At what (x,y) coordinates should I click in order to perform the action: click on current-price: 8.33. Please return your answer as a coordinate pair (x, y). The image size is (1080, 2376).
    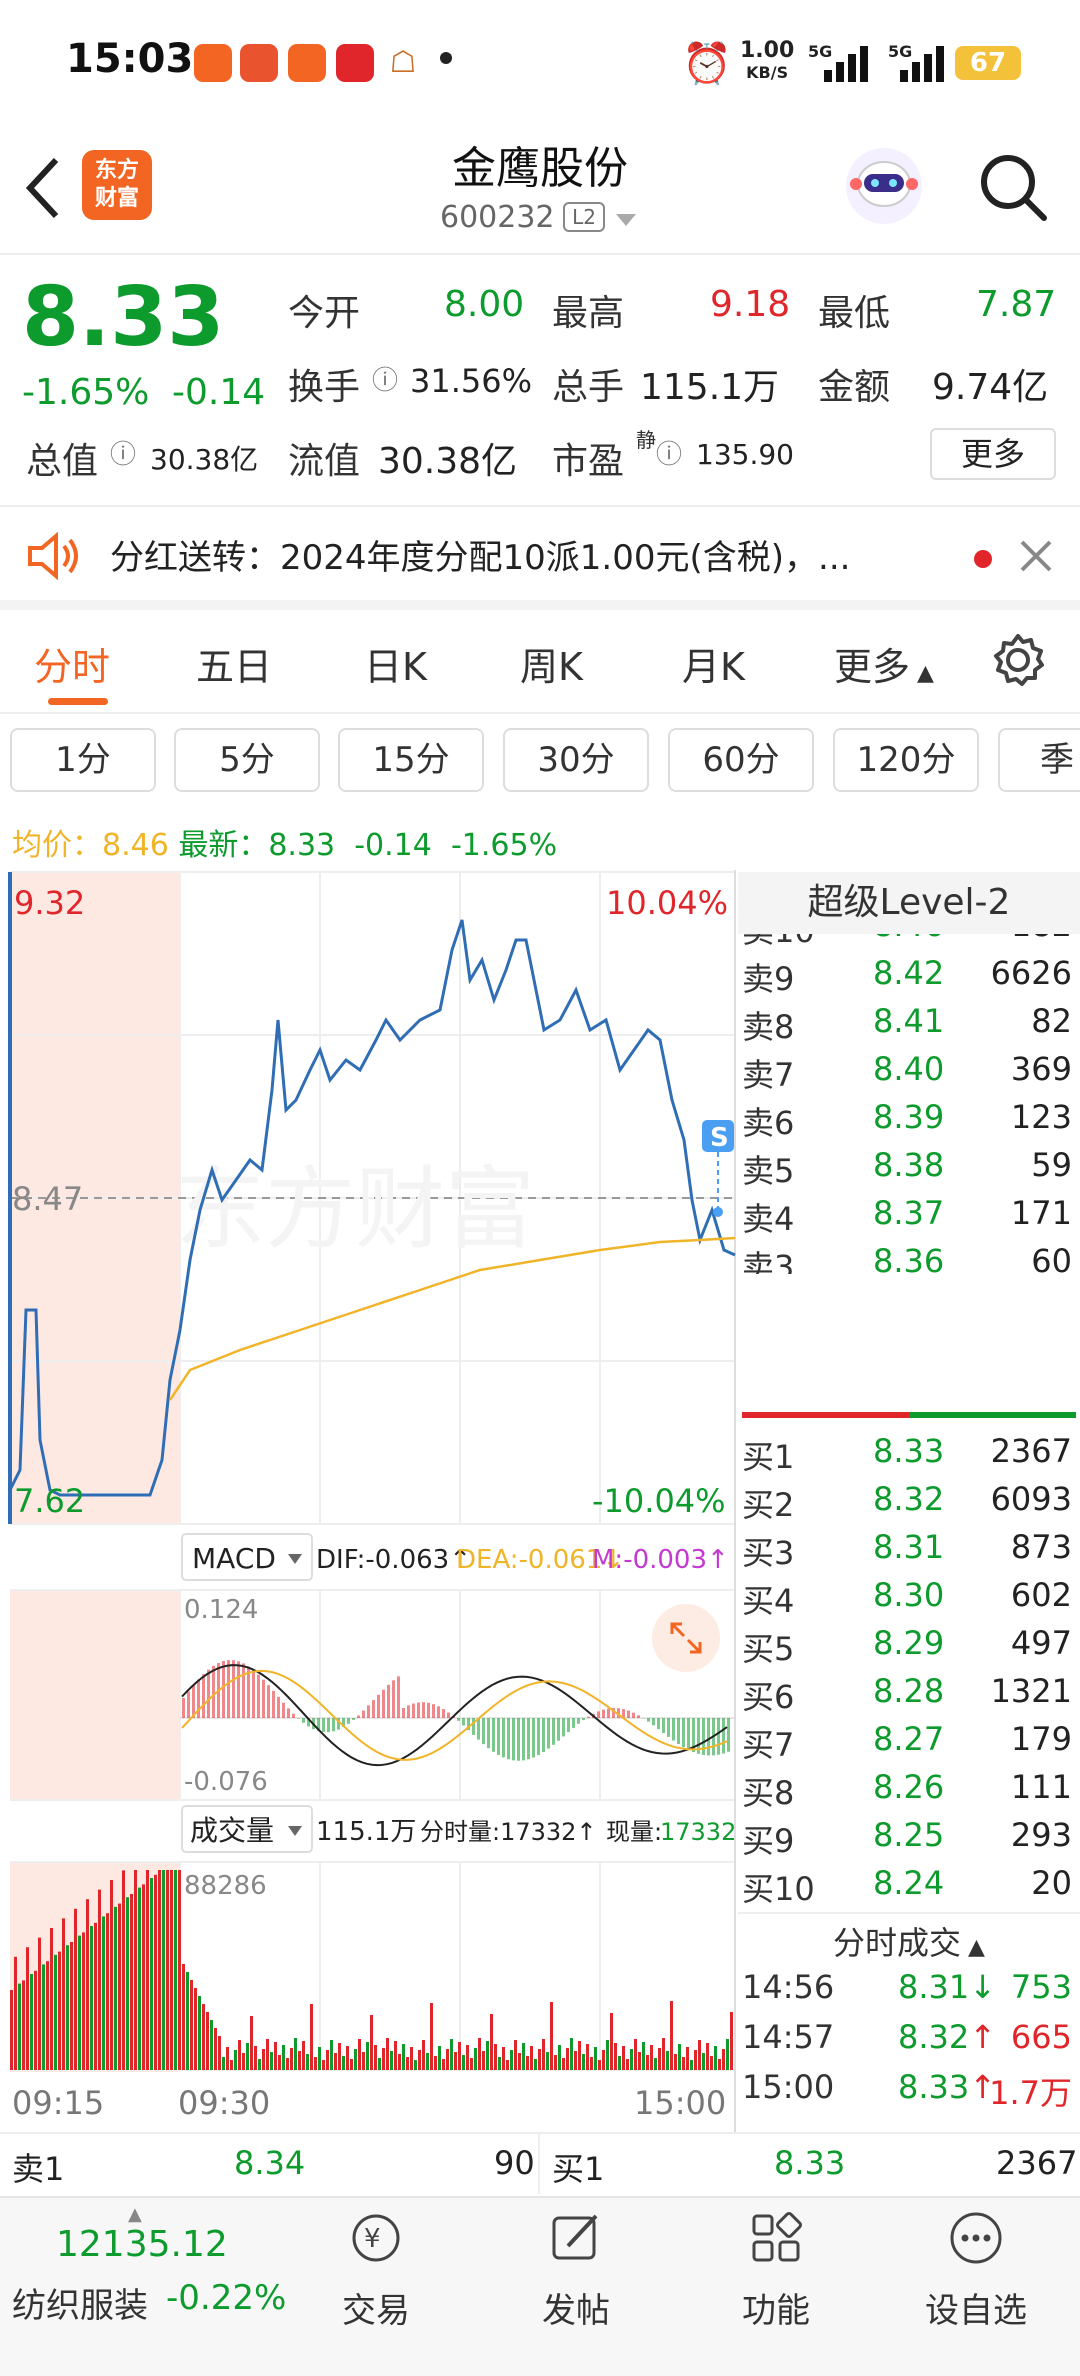
    Looking at the image, I should click on (123, 317).